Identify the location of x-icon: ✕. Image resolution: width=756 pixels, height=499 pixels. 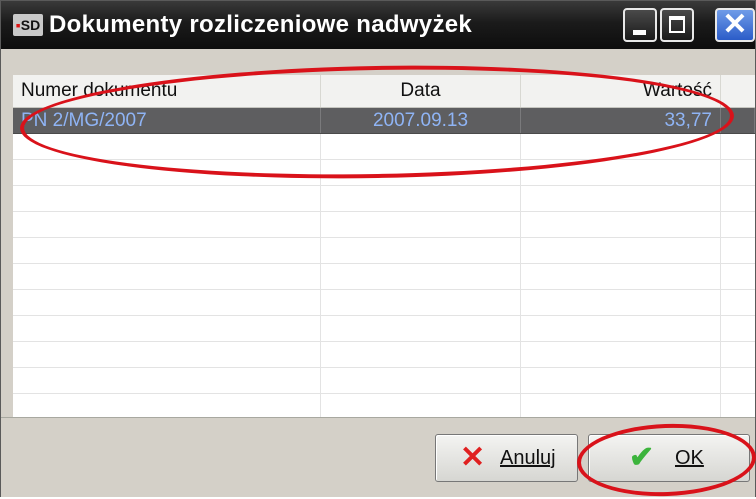
(473, 457).